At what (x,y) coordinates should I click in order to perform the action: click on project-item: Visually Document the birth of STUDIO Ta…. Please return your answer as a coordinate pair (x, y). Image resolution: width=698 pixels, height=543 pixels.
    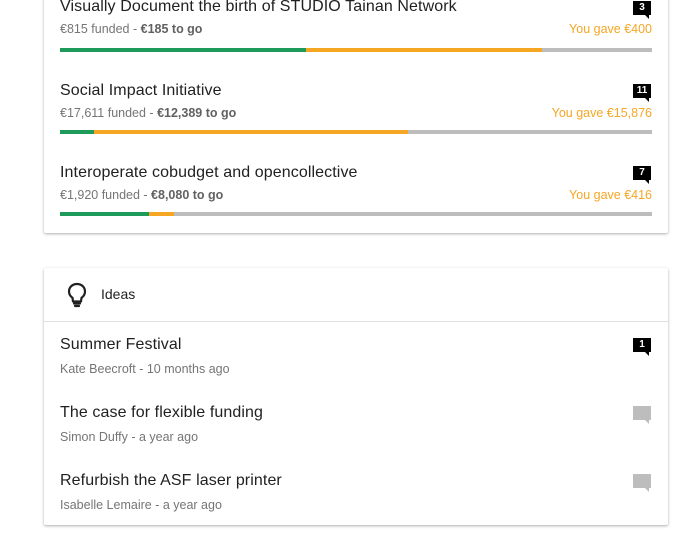
    Looking at the image, I should click on (356, 30).